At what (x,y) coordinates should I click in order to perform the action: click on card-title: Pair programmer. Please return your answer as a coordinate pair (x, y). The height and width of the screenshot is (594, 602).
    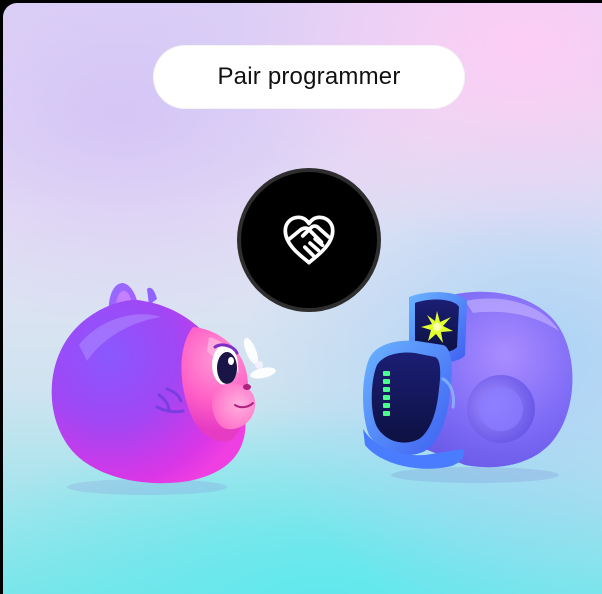
    Looking at the image, I should click on (309, 76).